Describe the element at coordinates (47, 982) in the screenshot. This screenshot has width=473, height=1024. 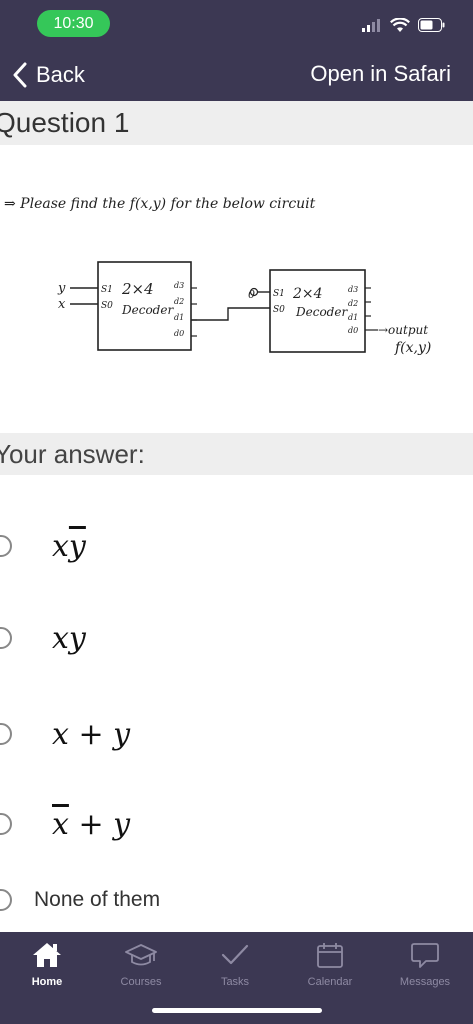
I see `tab-home-label: Home` at that location.